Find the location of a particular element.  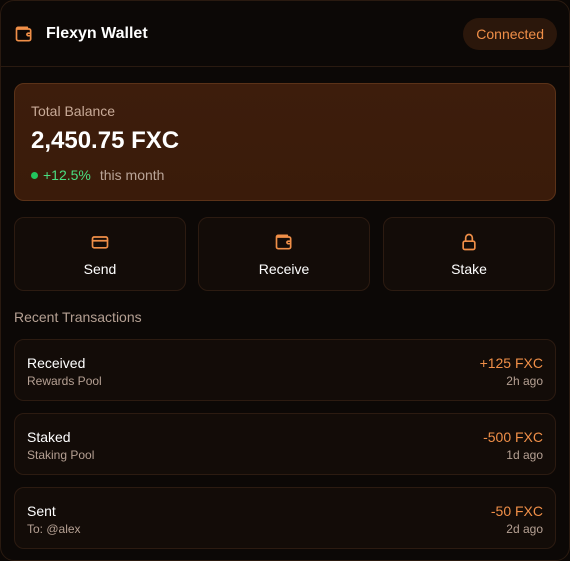

transaction-counterparty: Rewards Pool is located at coordinates (64, 381).